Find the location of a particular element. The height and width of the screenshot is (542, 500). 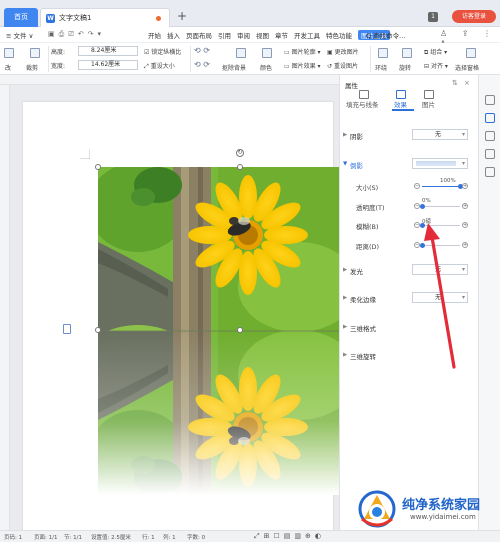

picture-icon is located at coordinates (429, 94).